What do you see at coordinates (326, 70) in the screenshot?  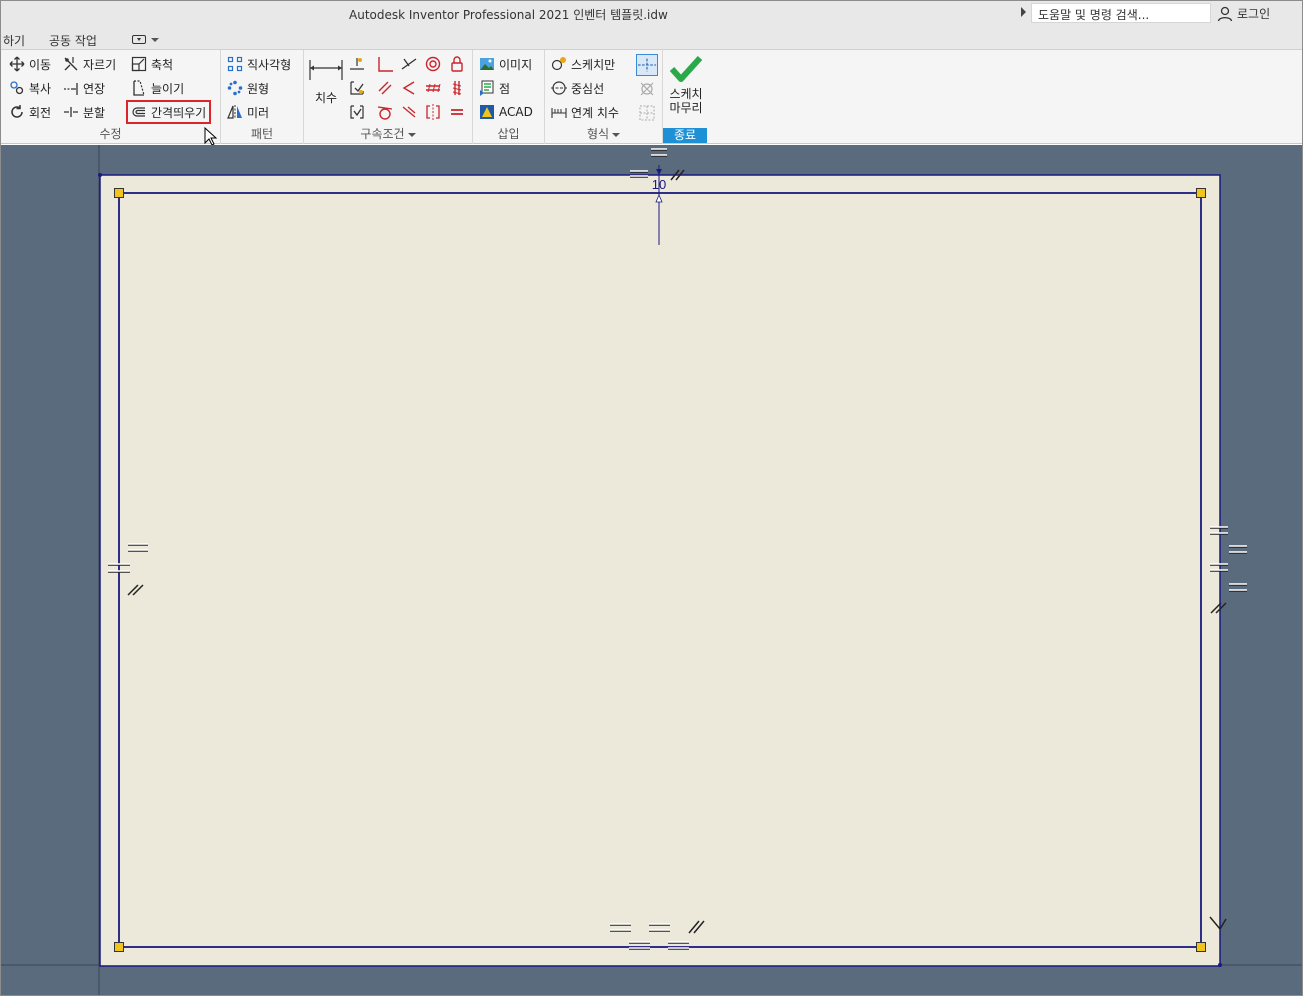 I see `dimension-icon` at bounding box center [326, 70].